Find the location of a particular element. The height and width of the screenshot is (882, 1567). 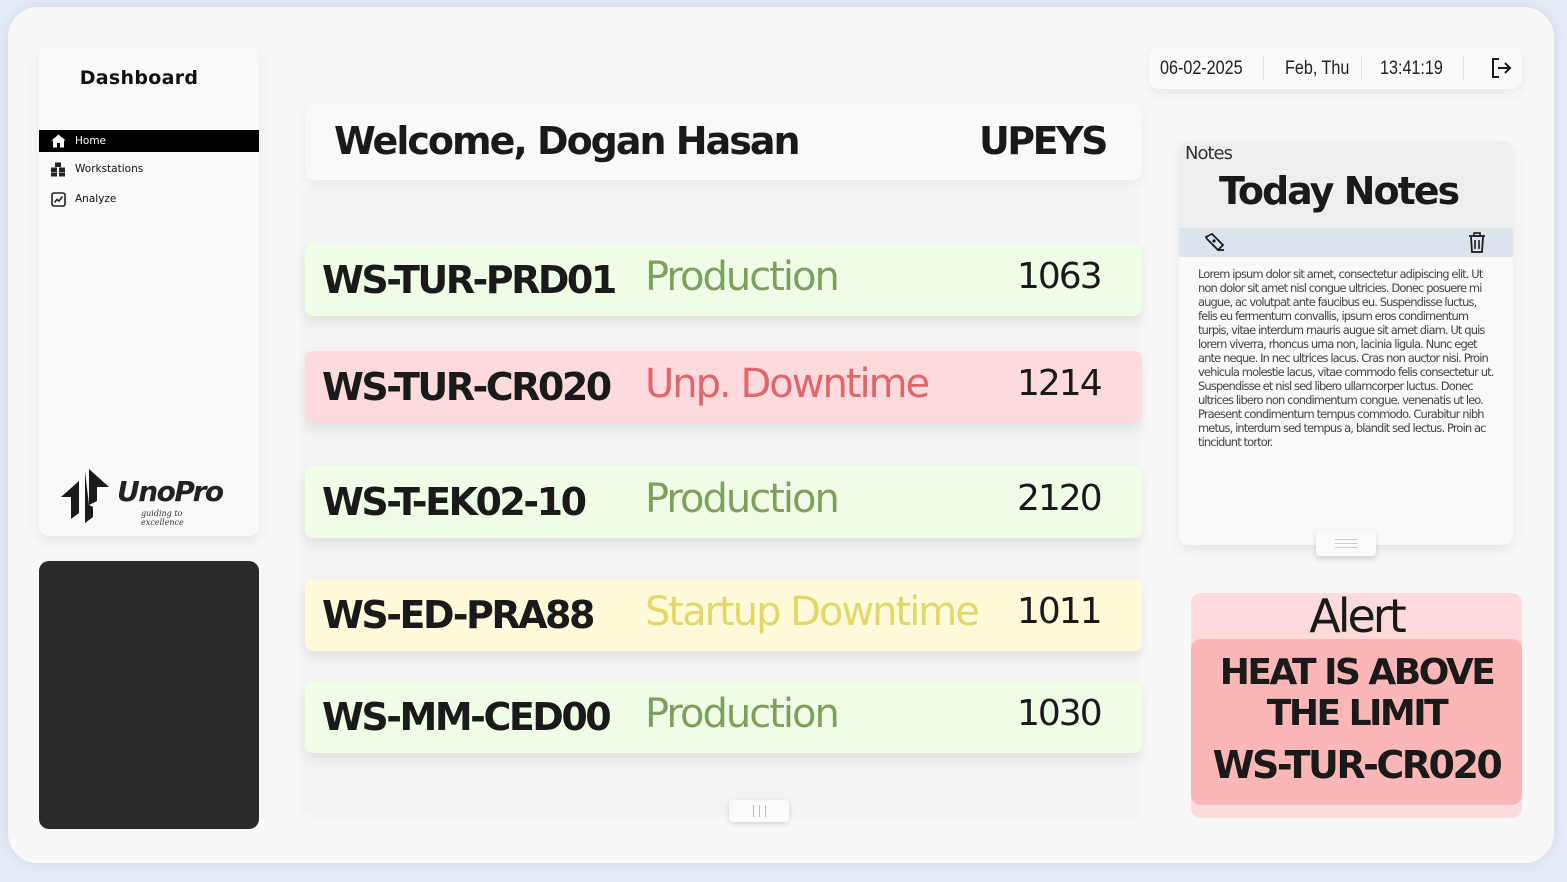

workstation-row: WS-ED-PRA88 Startup Downtime 1011 is located at coordinates (723, 615).